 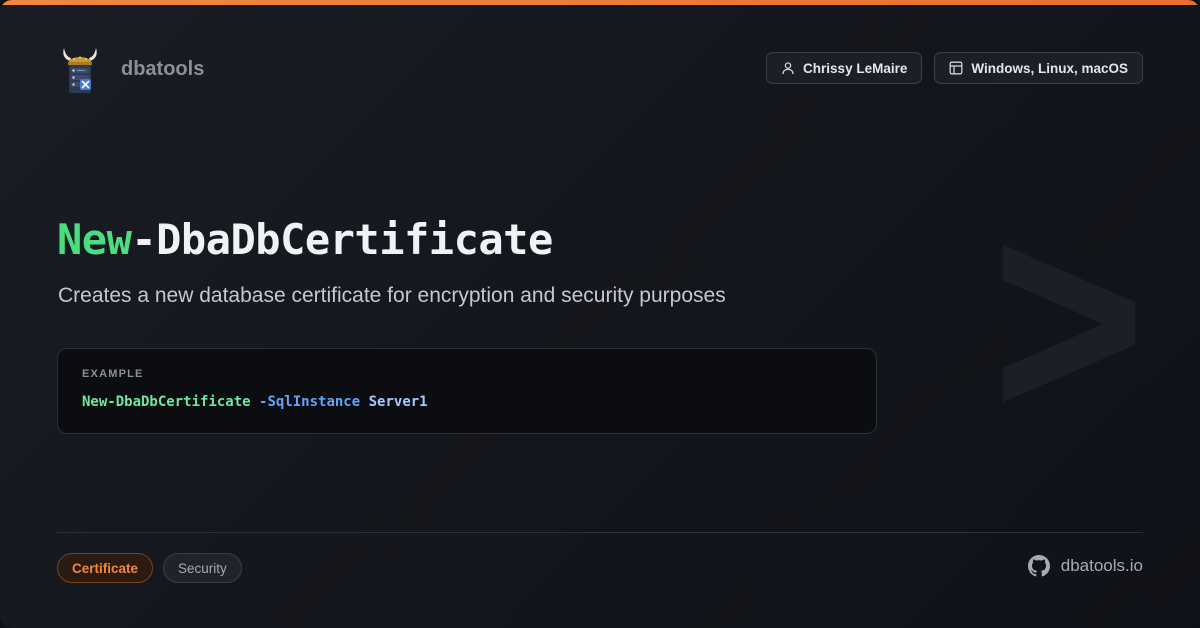 I want to click on site-url: dbatools.io, so click(x=1101, y=565).